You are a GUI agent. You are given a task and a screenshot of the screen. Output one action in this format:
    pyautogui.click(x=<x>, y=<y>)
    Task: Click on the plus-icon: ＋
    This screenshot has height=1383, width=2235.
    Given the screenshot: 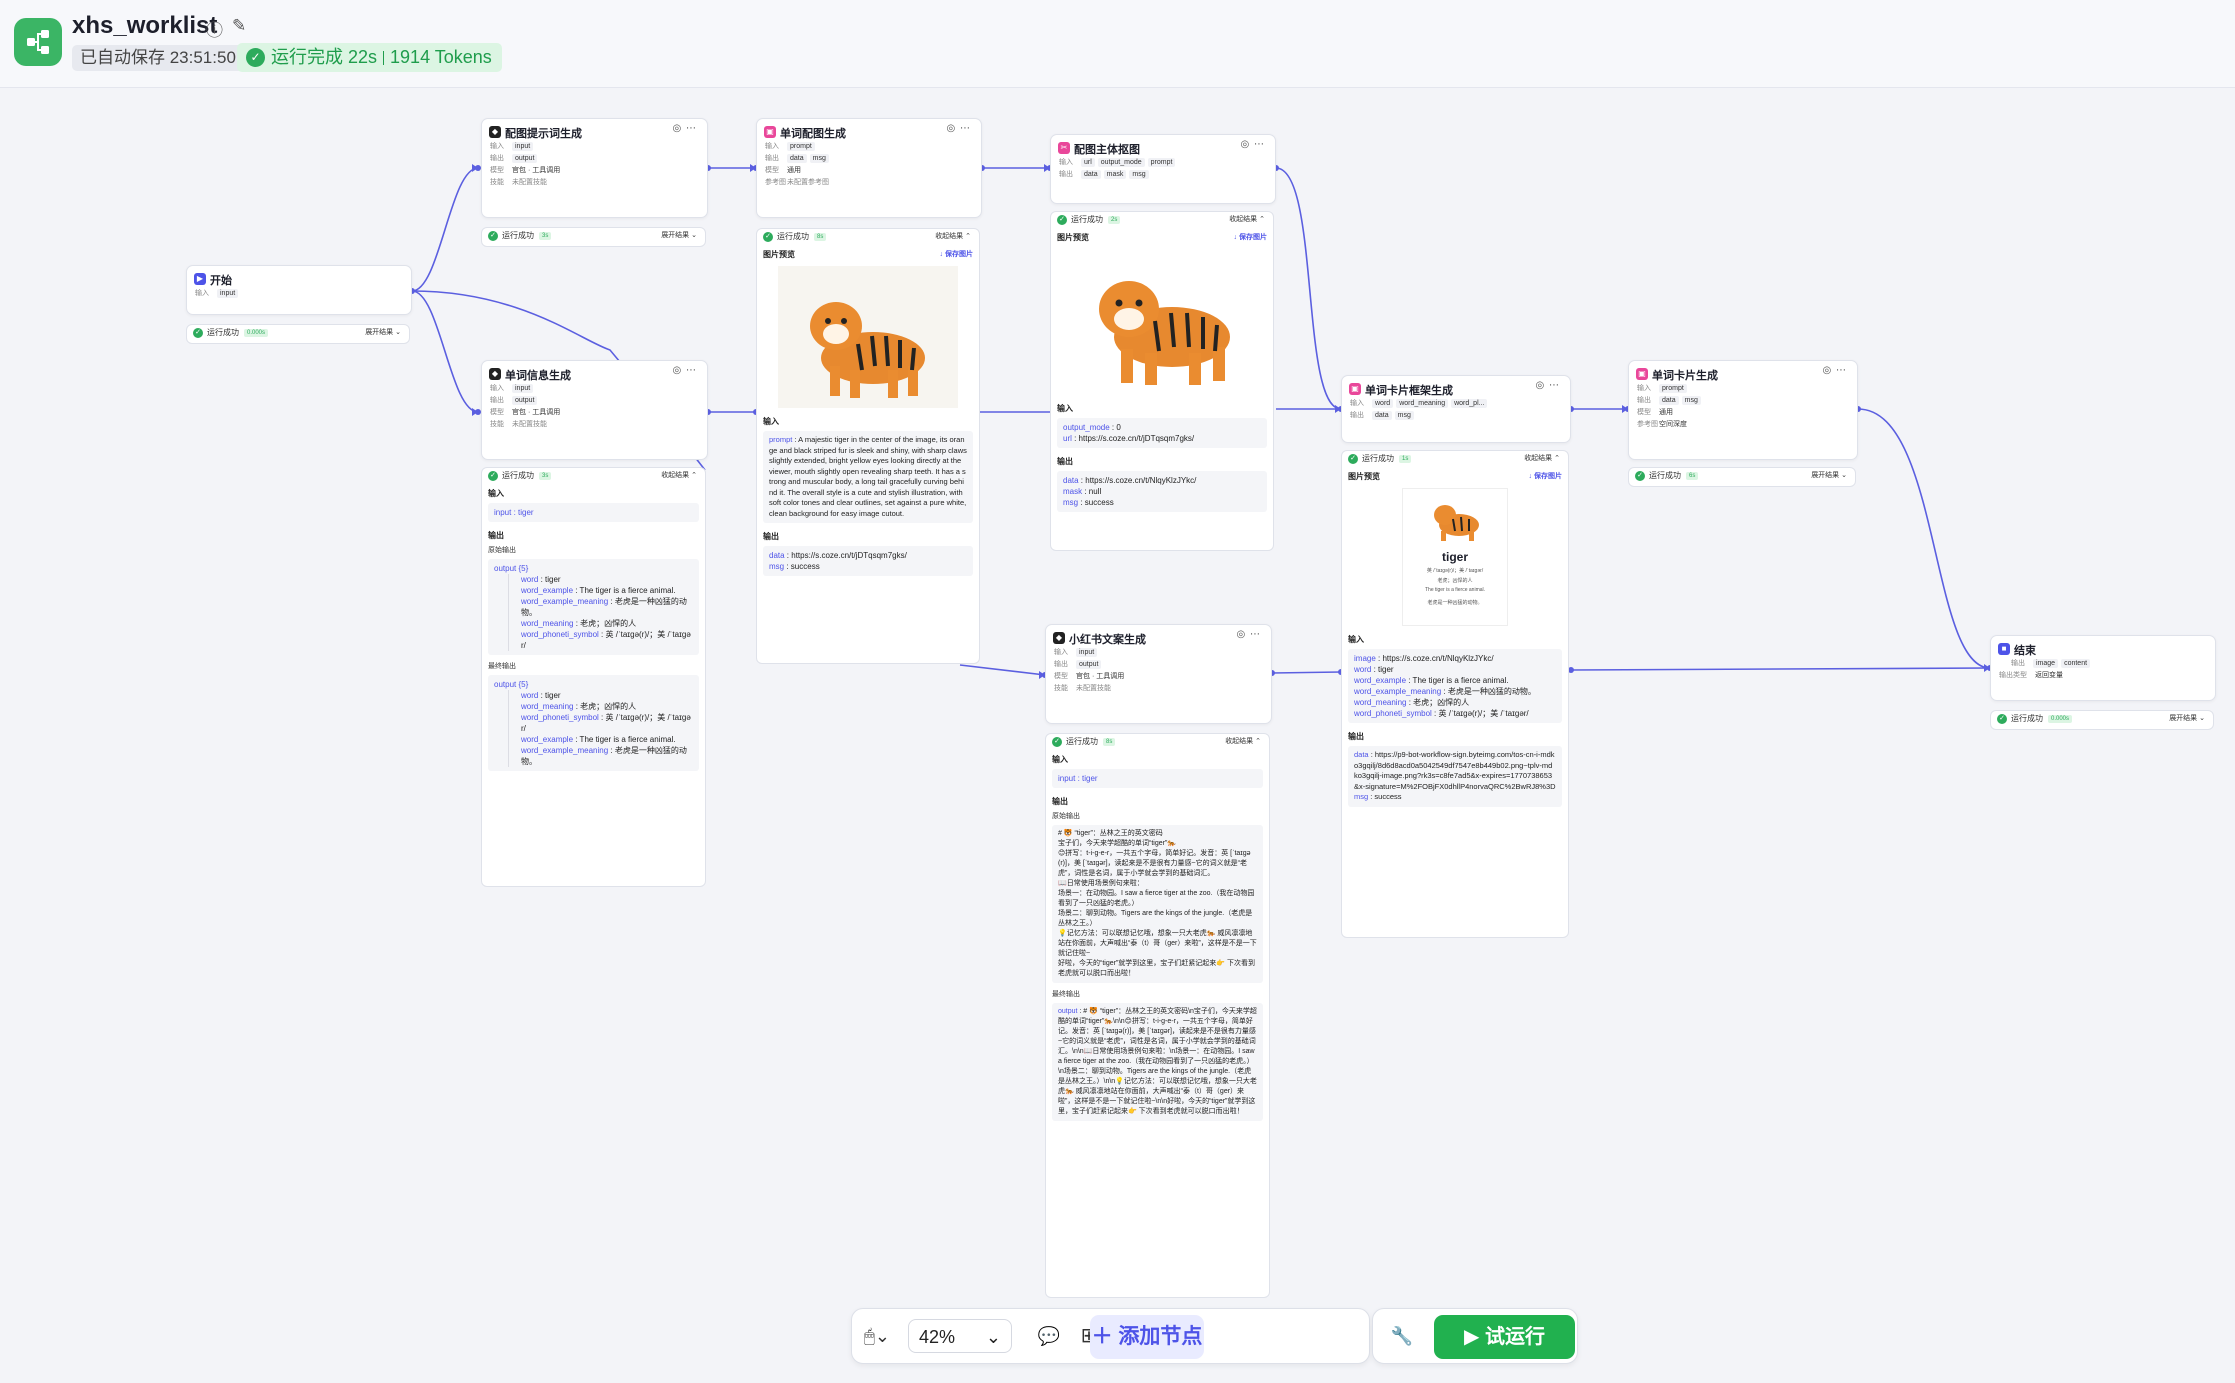 What is the action you would take?
    pyautogui.click(x=1105, y=1336)
    